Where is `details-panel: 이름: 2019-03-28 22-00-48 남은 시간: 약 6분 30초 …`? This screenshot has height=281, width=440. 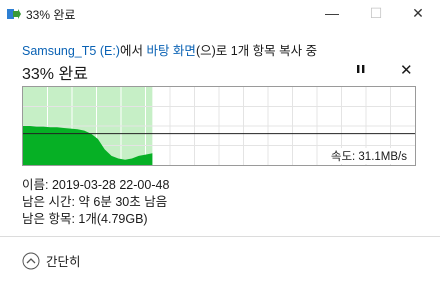 details-panel: 이름: 2019-03-28 22-00-48 남은 시간: 약 6분 30초 … is located at coordinates (95, 202).